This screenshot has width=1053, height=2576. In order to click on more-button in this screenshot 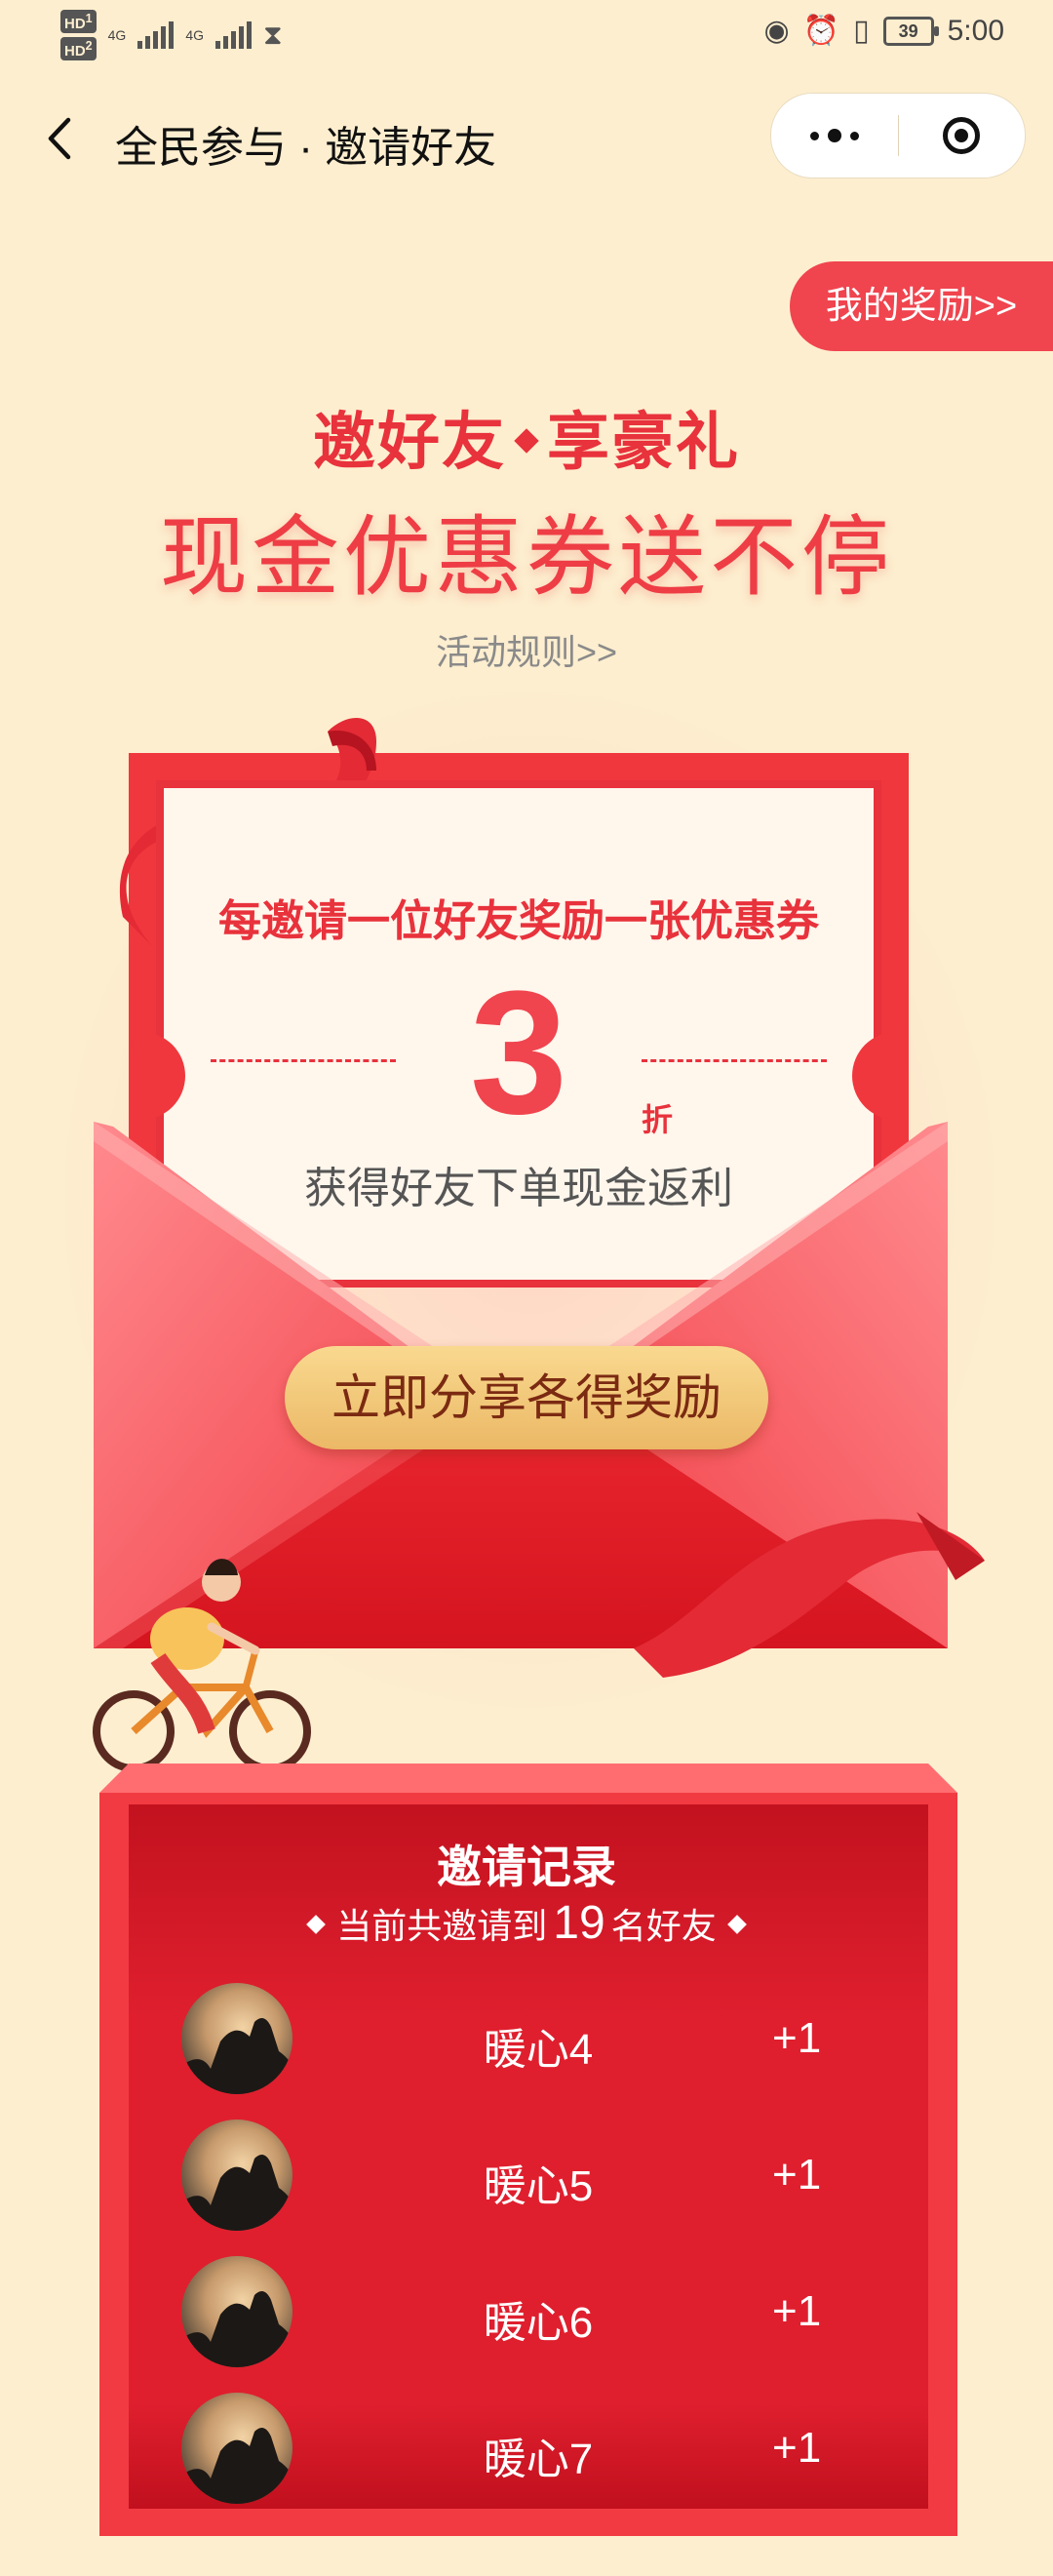, I will do `click(834, 136)`.